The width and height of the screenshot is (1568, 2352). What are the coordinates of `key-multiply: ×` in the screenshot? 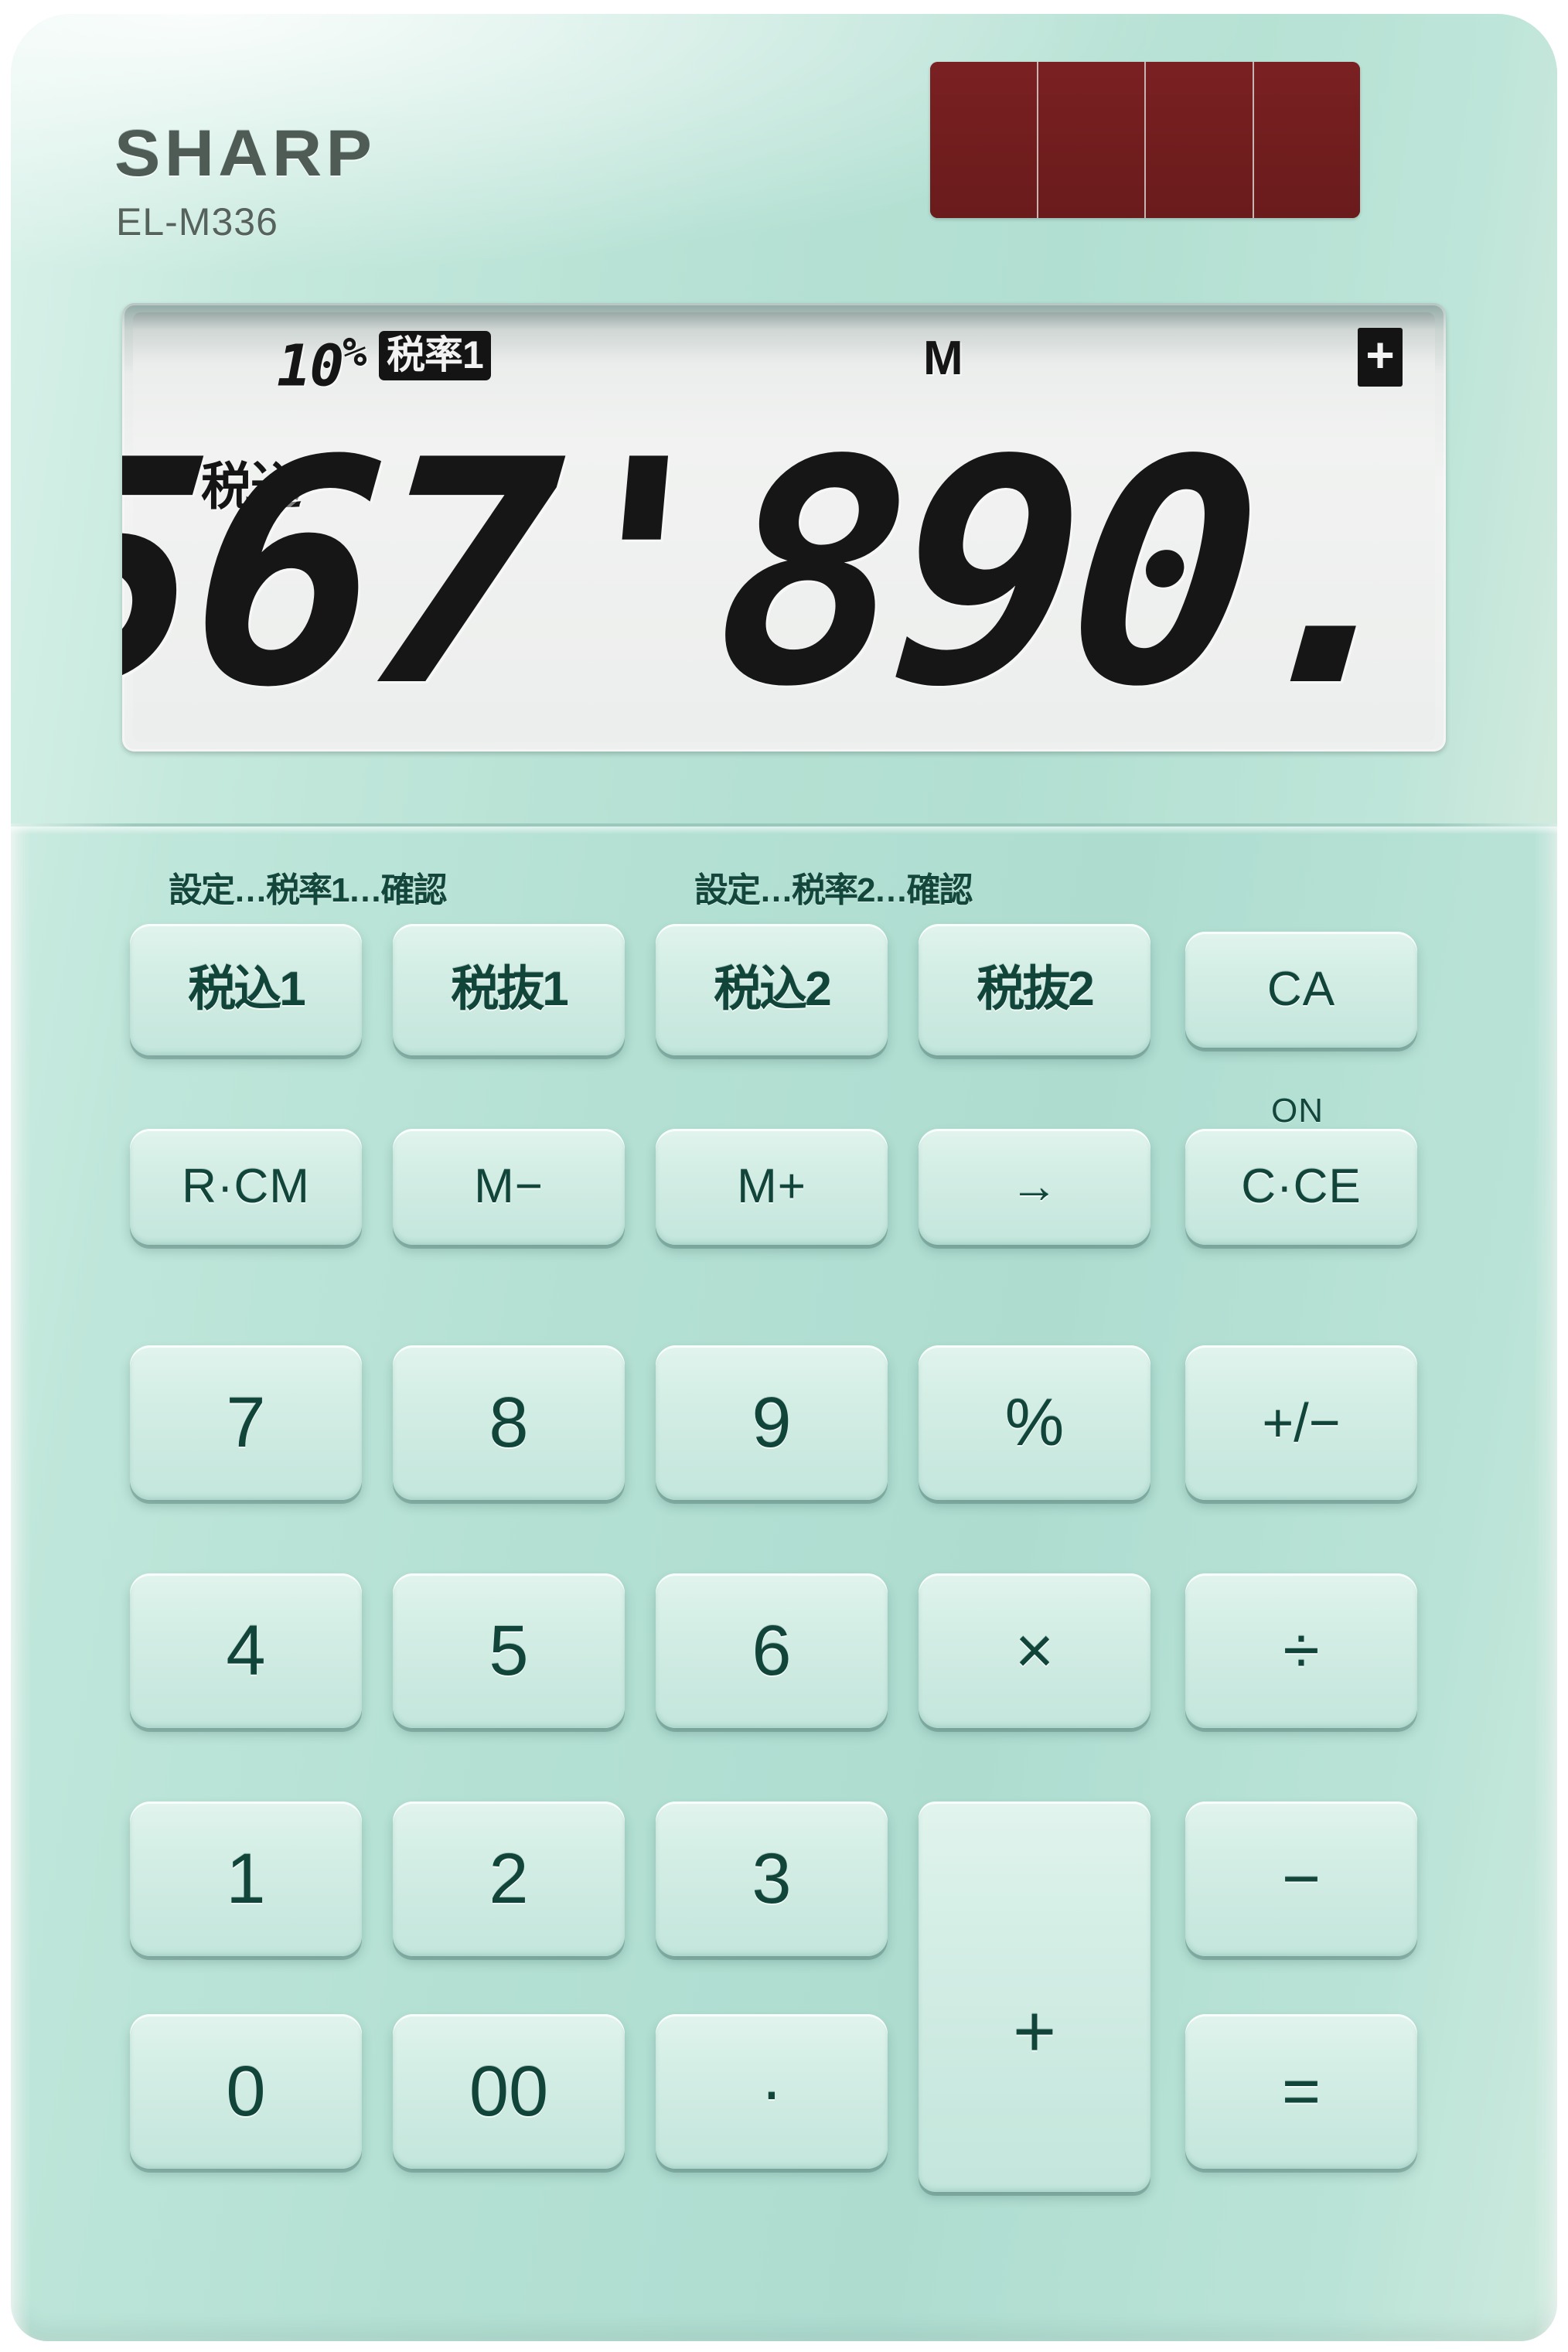 It's located at (1034, 1650).